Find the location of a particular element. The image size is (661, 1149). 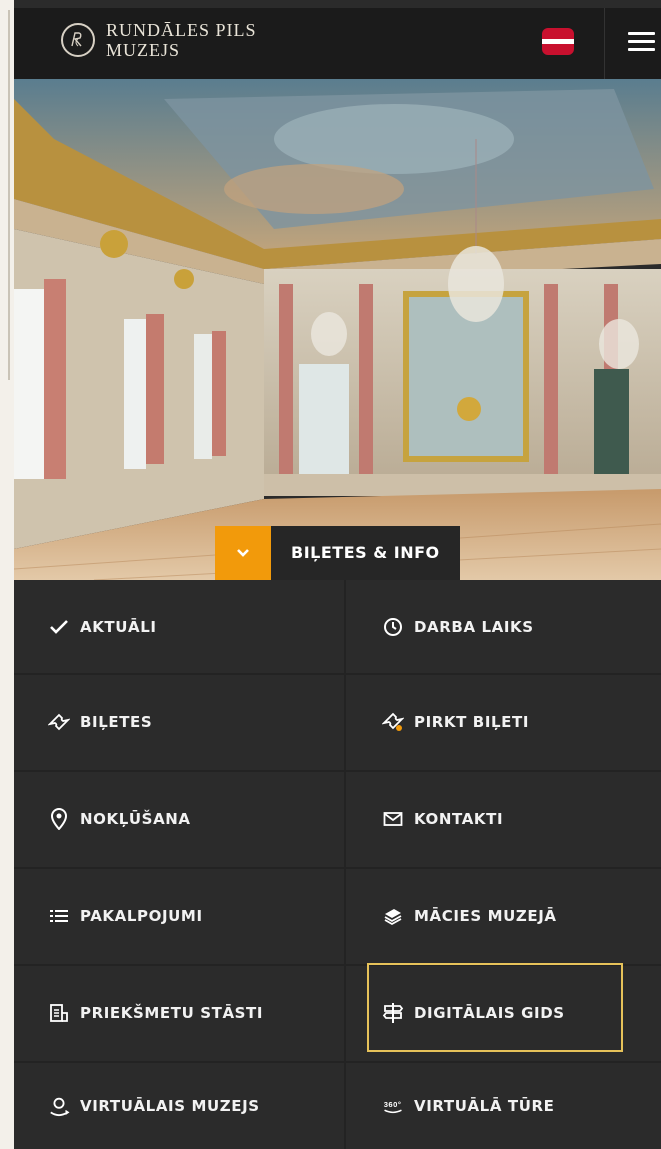

stories-icon is located at coordinates (59, 1013).